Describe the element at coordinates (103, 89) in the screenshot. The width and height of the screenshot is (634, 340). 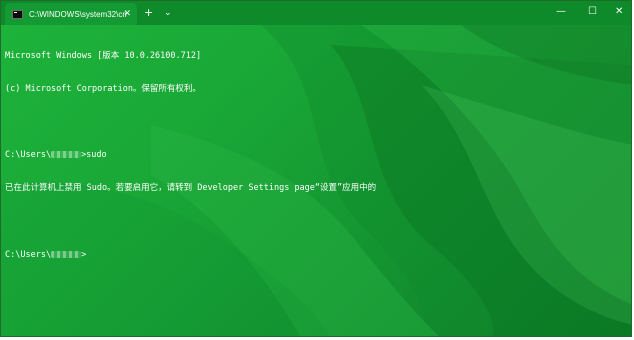
I see `output-line-copyright: (c) Microsoft Corporation。保留所有权利。` at that location.